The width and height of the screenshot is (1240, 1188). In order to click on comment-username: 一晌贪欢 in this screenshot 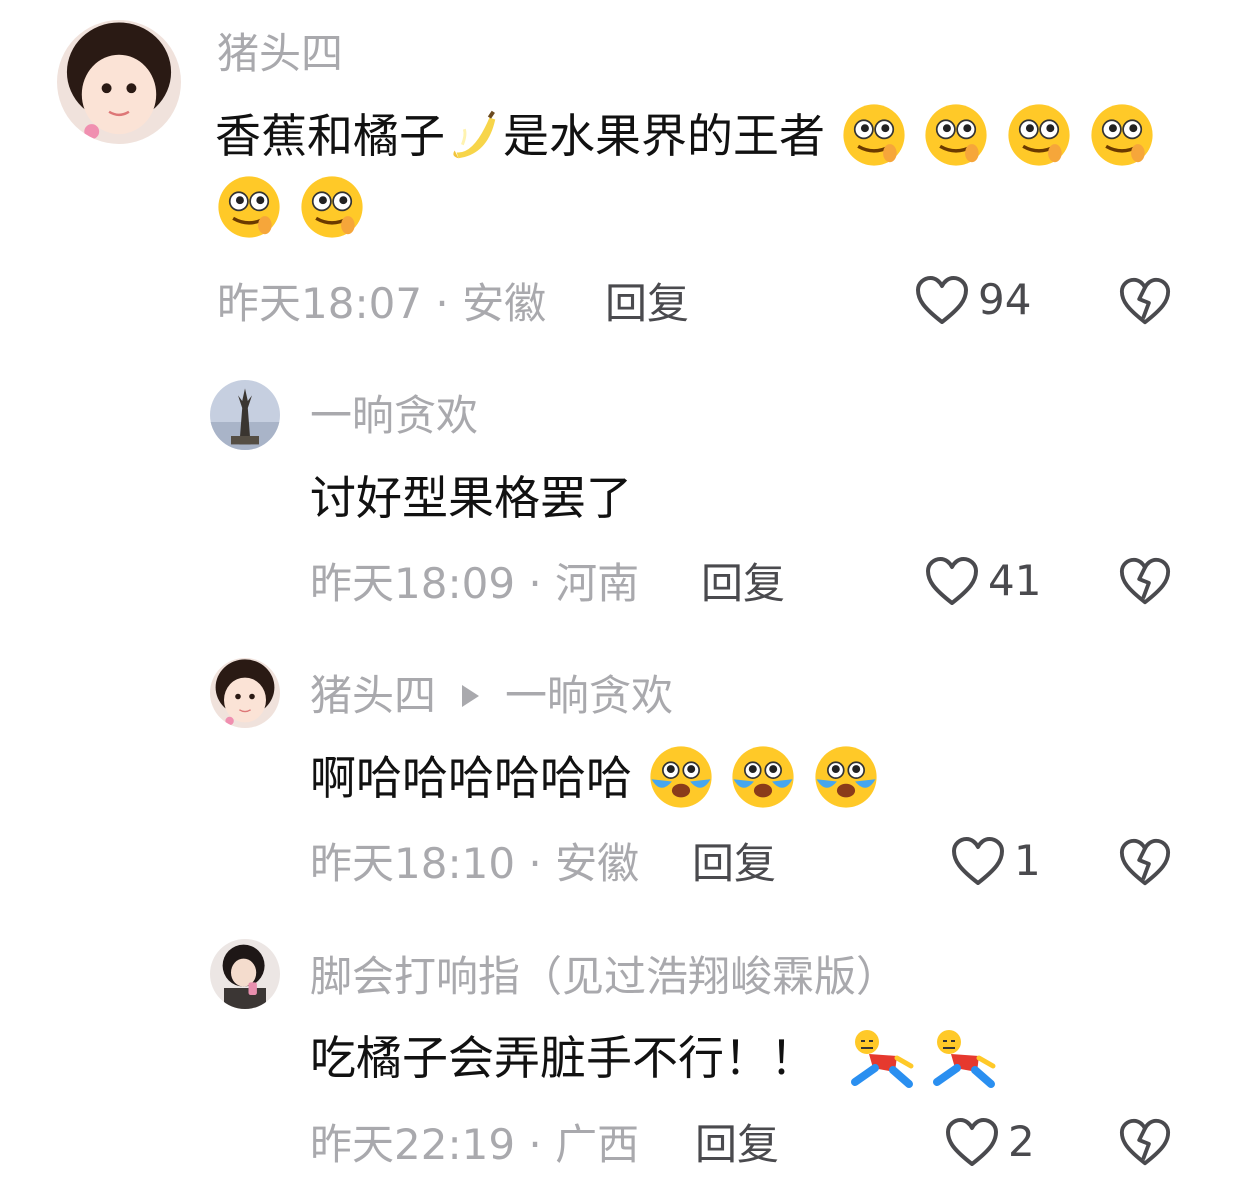, I will do `click(394, 416)`.